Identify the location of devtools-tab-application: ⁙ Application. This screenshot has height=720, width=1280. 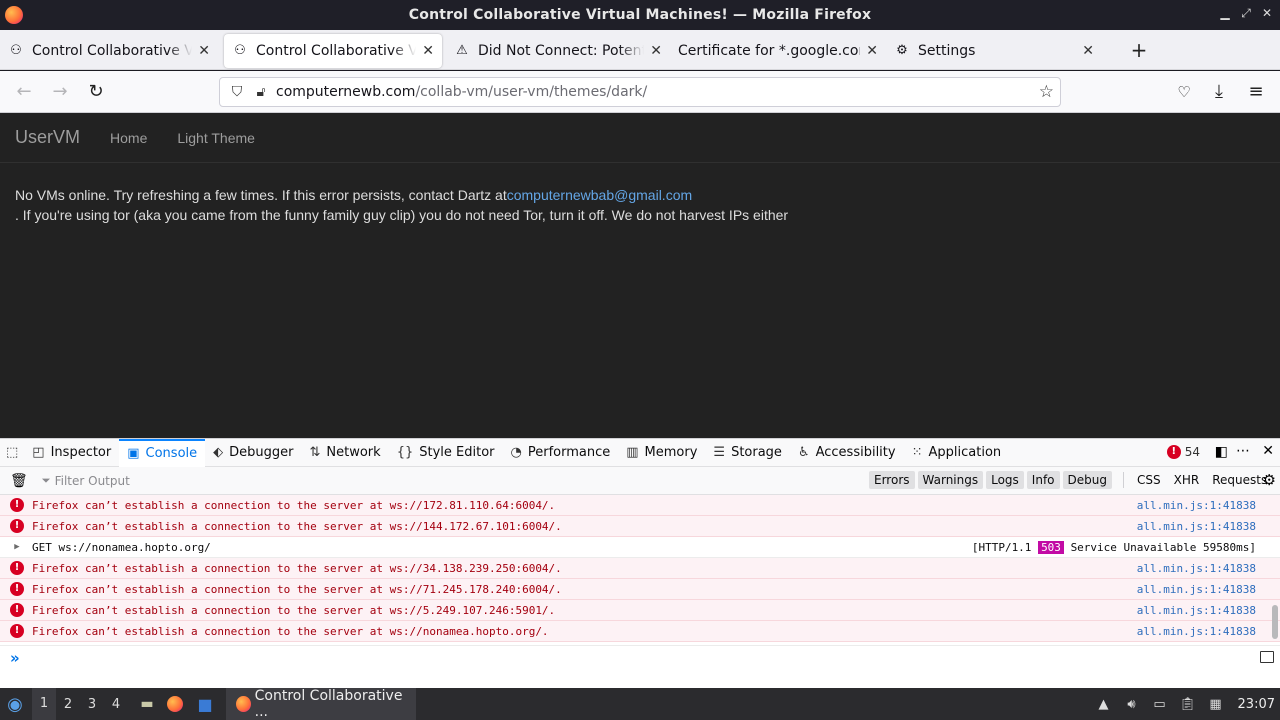
(957, 453).